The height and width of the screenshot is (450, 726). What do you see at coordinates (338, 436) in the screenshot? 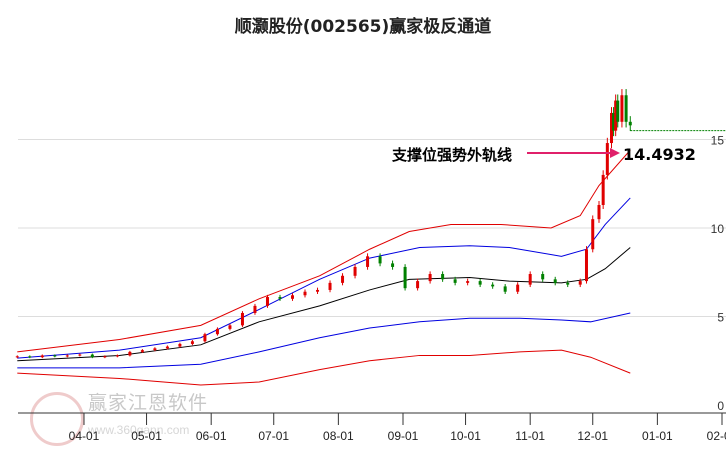
I see `x-tick-label: 08-01` at bounding box center [338, 436].